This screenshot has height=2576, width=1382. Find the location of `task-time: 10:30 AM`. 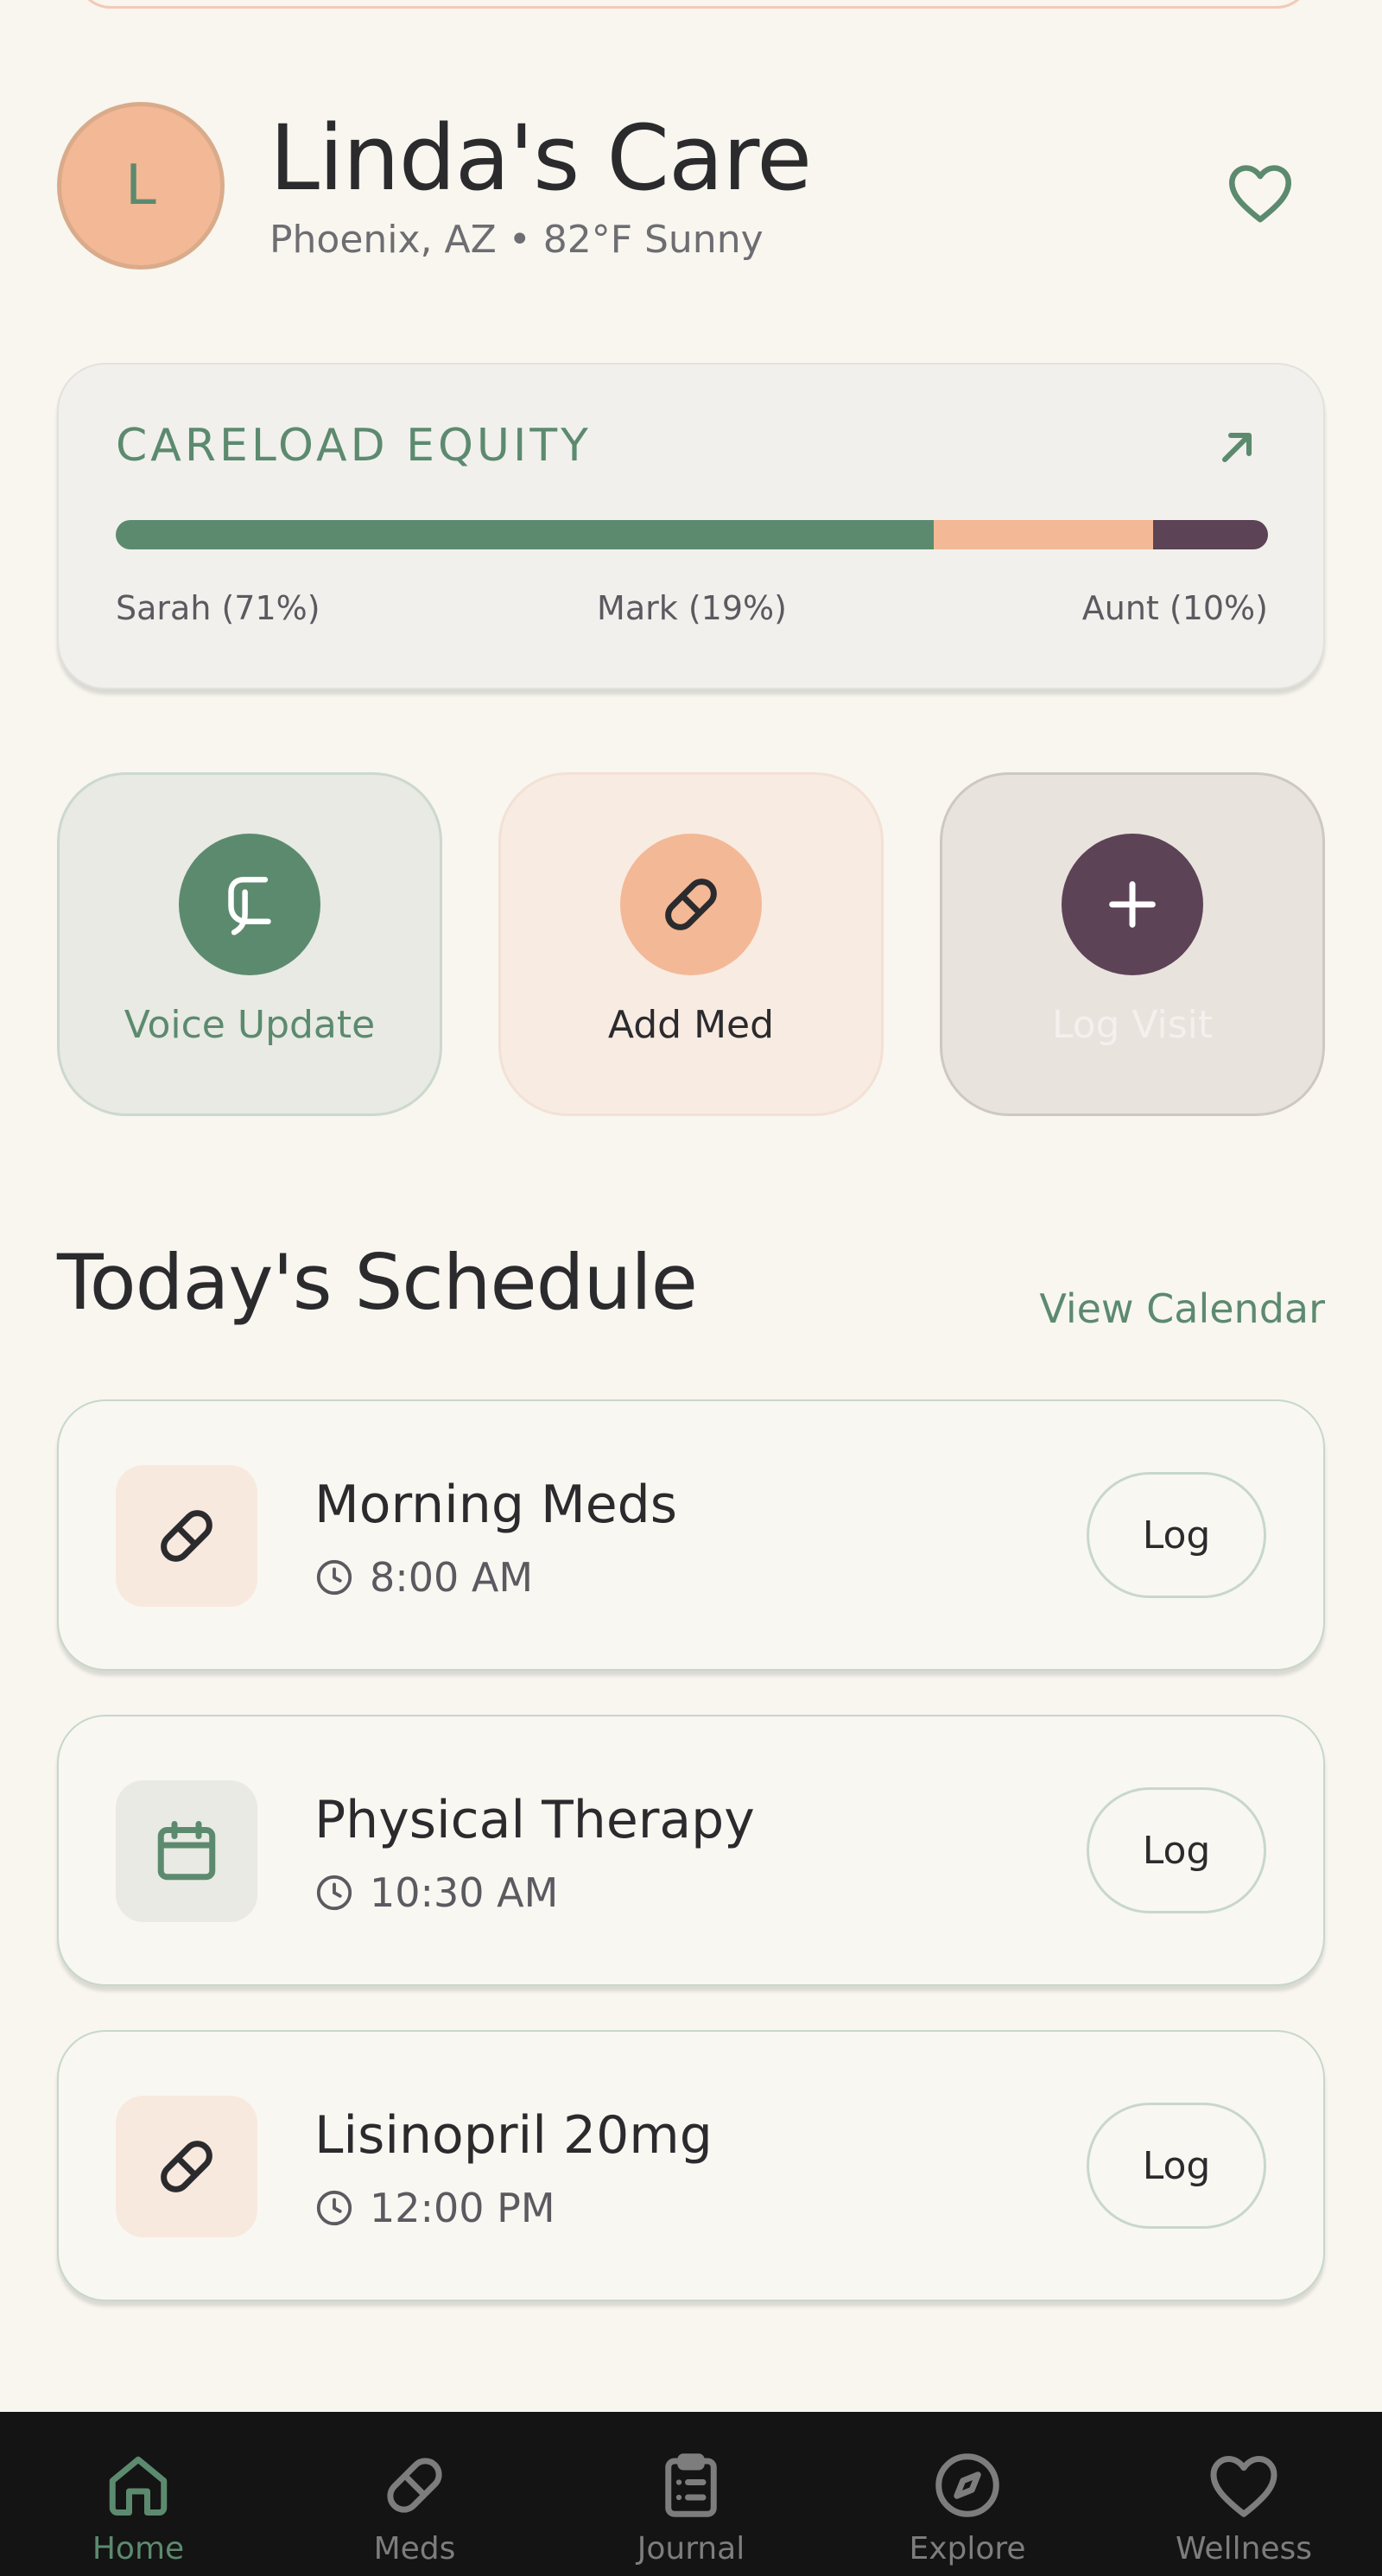

task-time: 10:30 AM is located at coordinates (436, 1893).